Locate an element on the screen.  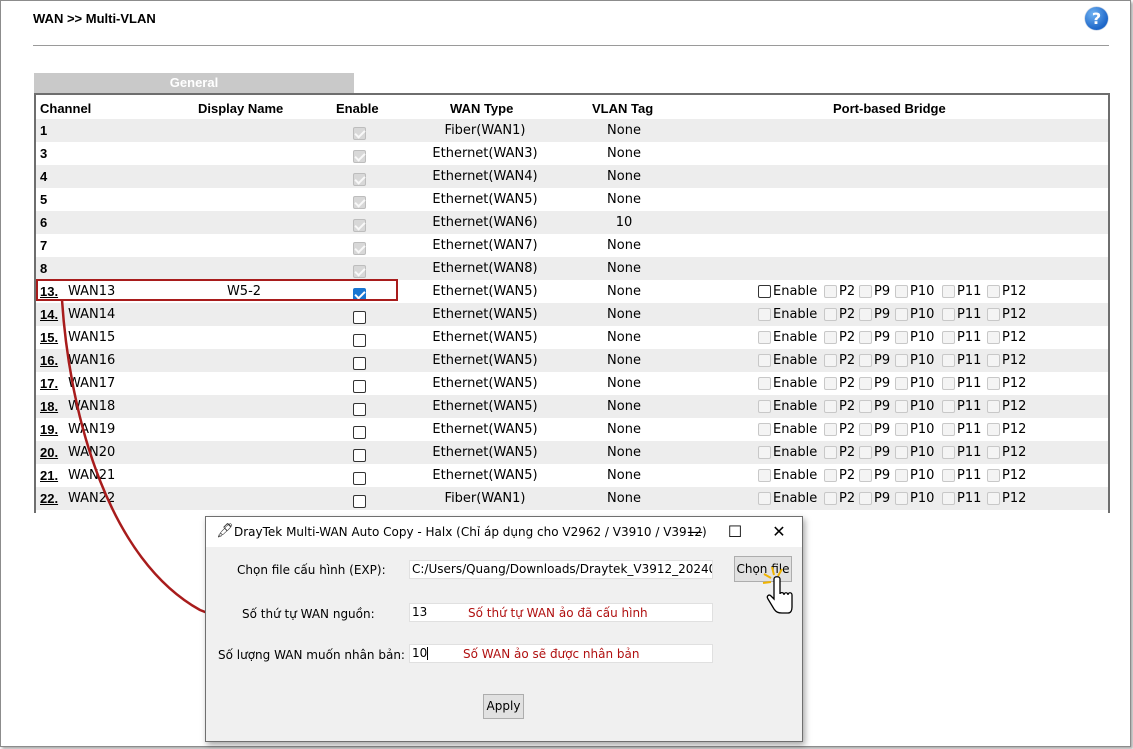
channel-cell: 17. is located at coordinates (49, 383).